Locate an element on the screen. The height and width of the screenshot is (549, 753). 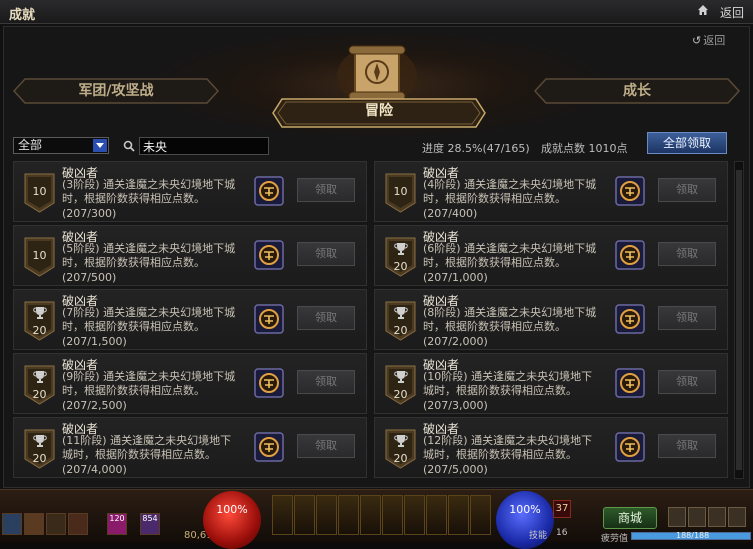
window-title: 成就 is located at coordinates (22, 15).